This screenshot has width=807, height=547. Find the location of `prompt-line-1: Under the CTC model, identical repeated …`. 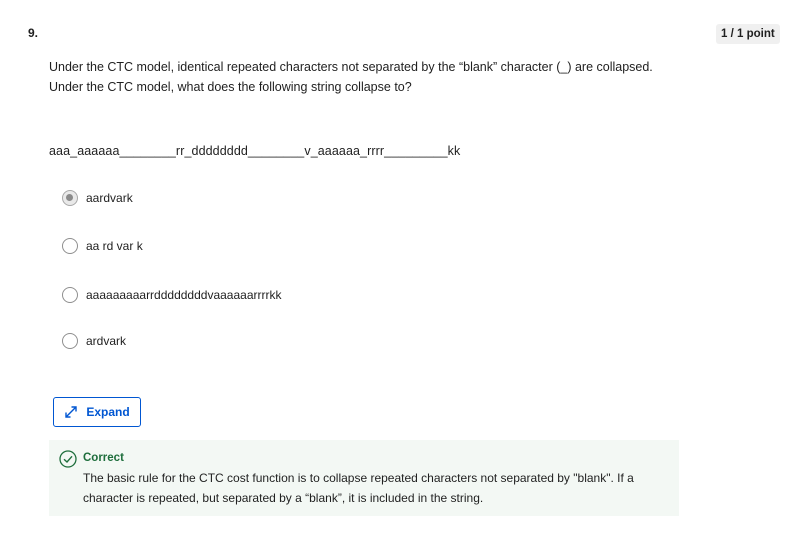

prompt-line-1: Under the CTC model, identical repeated … is located at coordinates (351, 67).